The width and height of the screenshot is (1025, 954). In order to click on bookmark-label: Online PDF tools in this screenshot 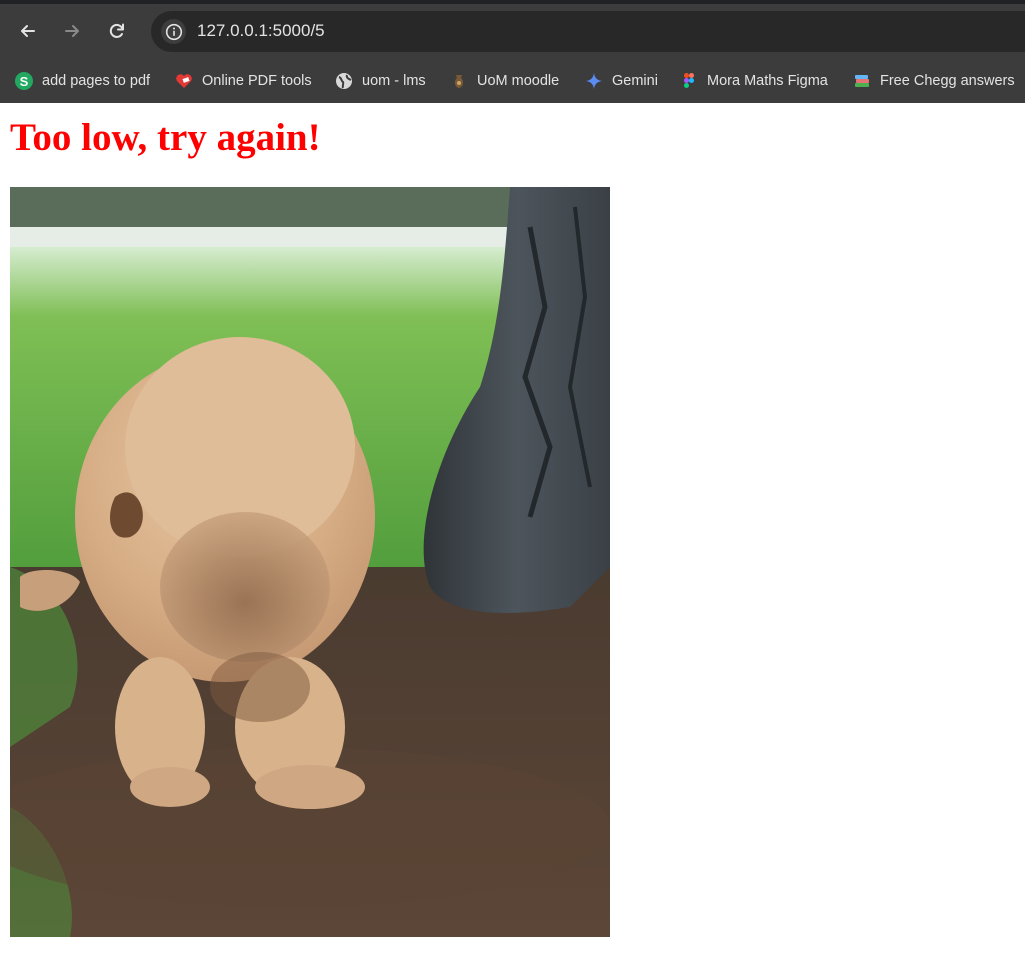, I will do `click(257, 81)`.